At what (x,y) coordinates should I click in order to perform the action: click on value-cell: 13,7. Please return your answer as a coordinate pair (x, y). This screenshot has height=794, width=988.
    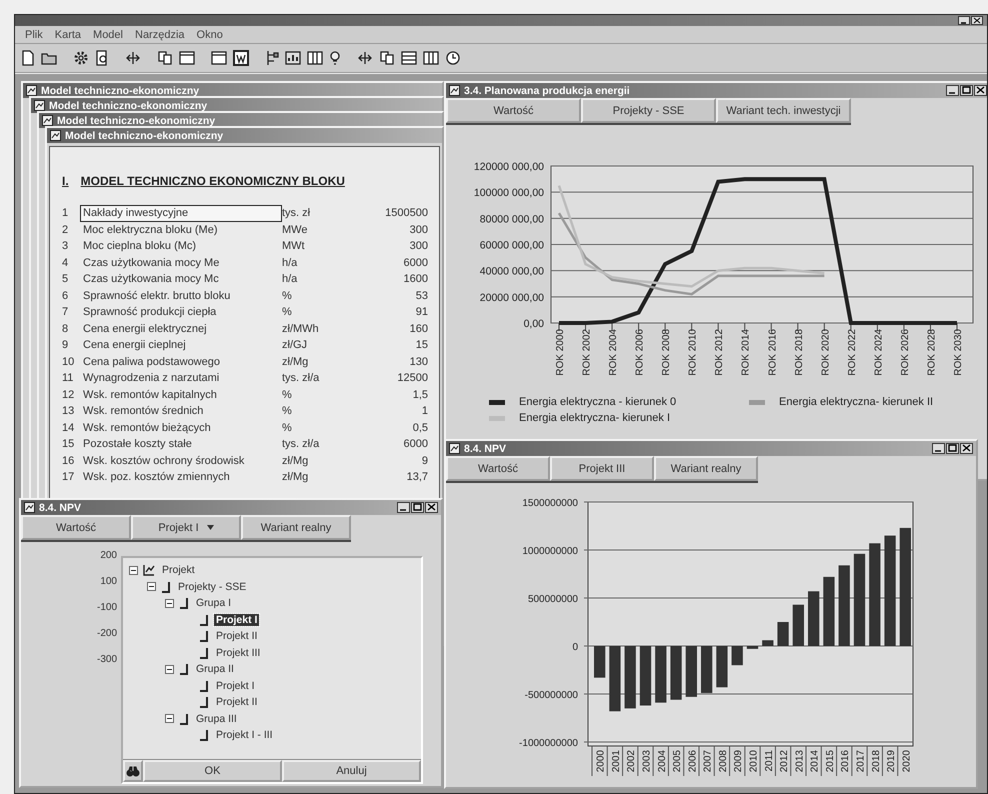
    Looking at the image, I should click on (396, 477).